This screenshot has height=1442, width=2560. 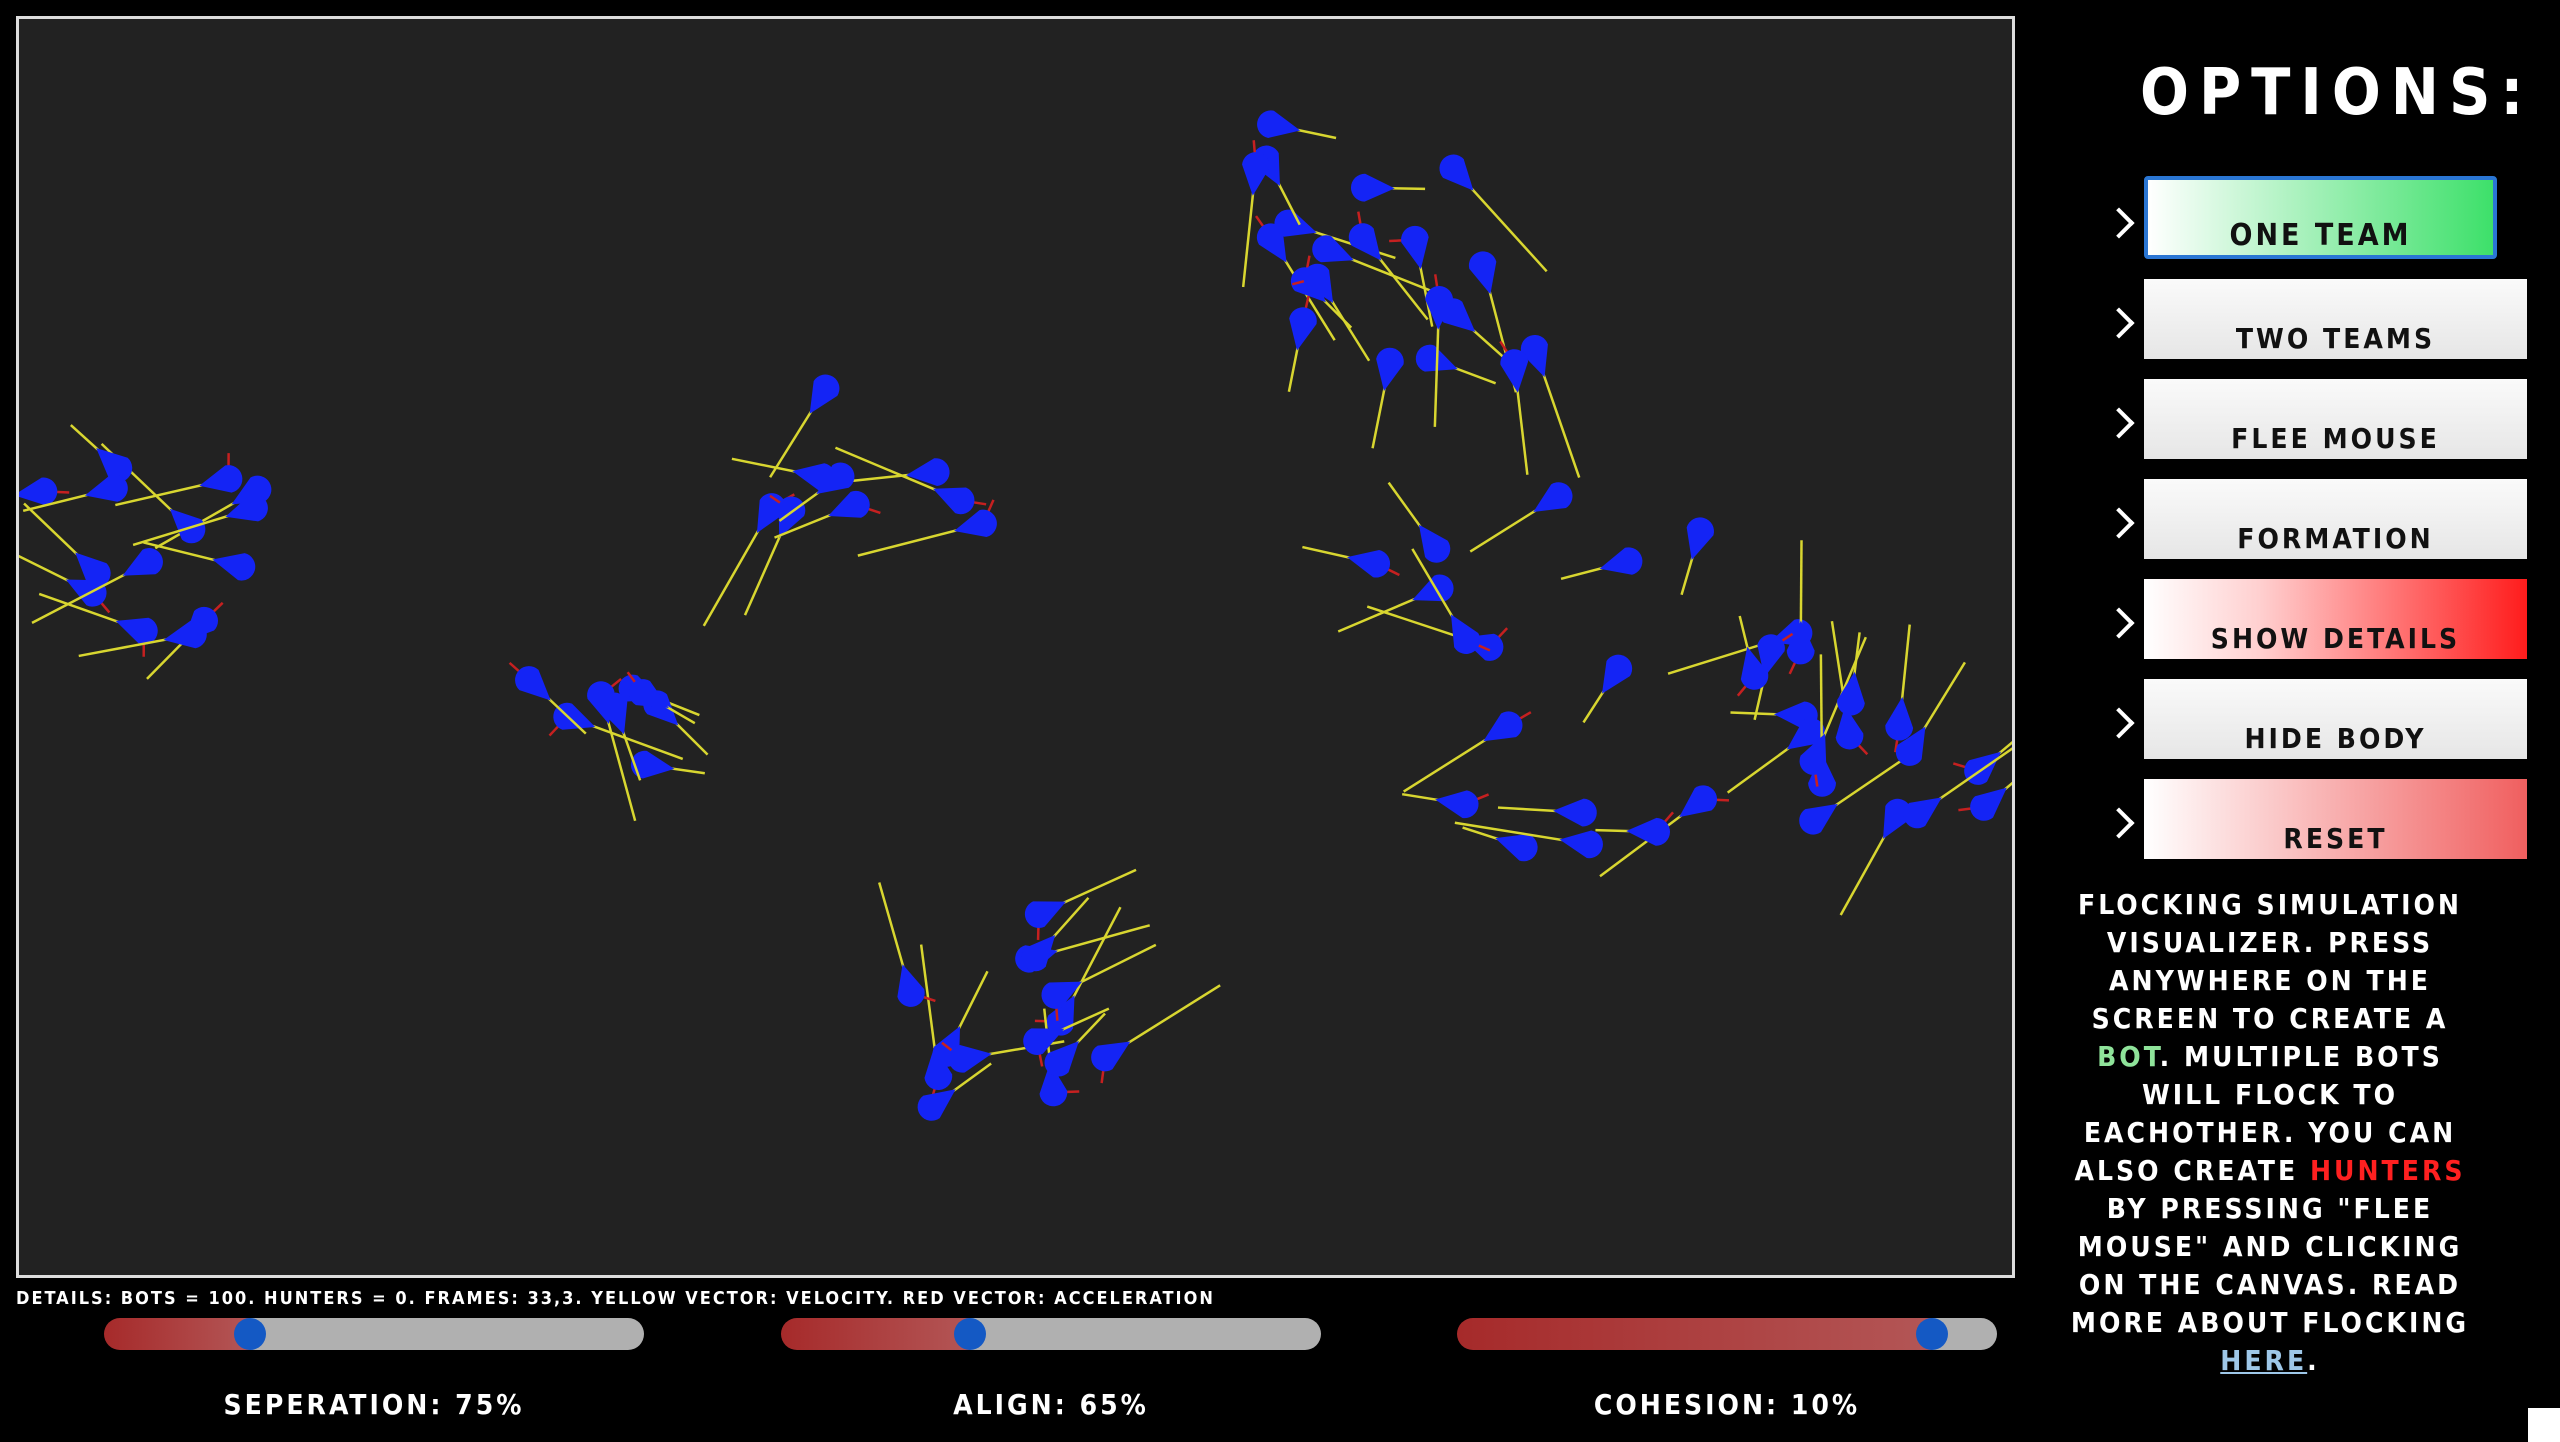 I want to click on flee-mouse-button: FLEE MOUSE, so click(x=2335, y=419).